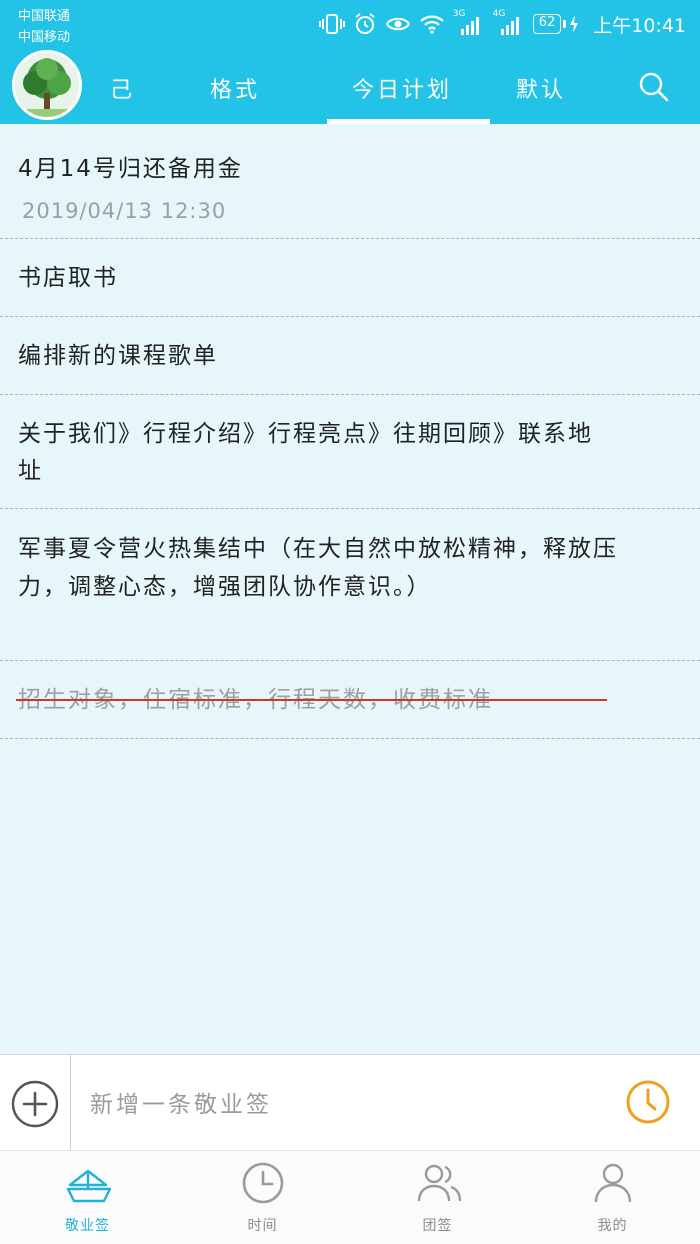  What do you see at coordinates (331, 24) in the screenshot?
I see `vibrate-icon` at bounding box center [331, 24].